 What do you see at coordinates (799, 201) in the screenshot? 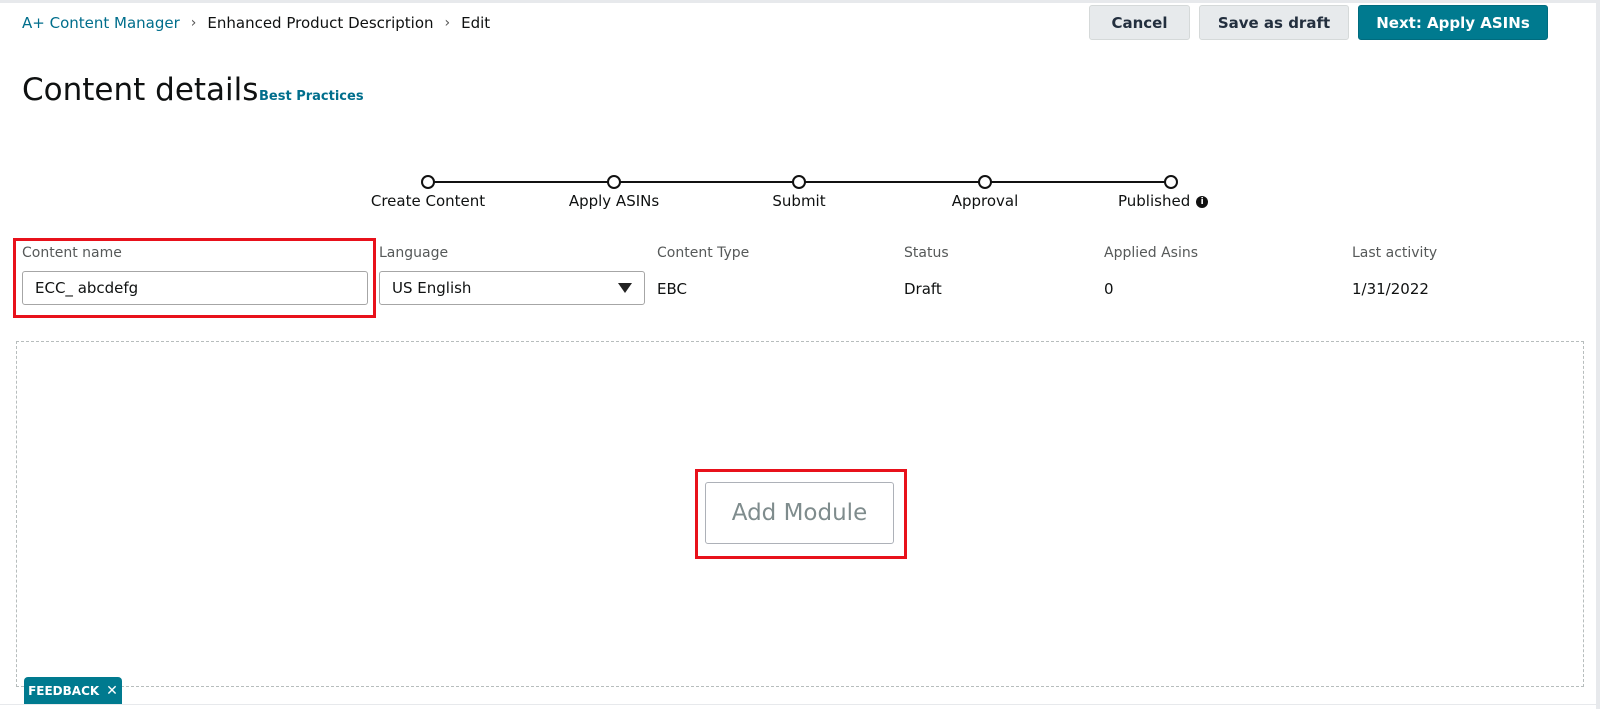
I see `step-label-submit: Submit` at bounding box center [799, 201].